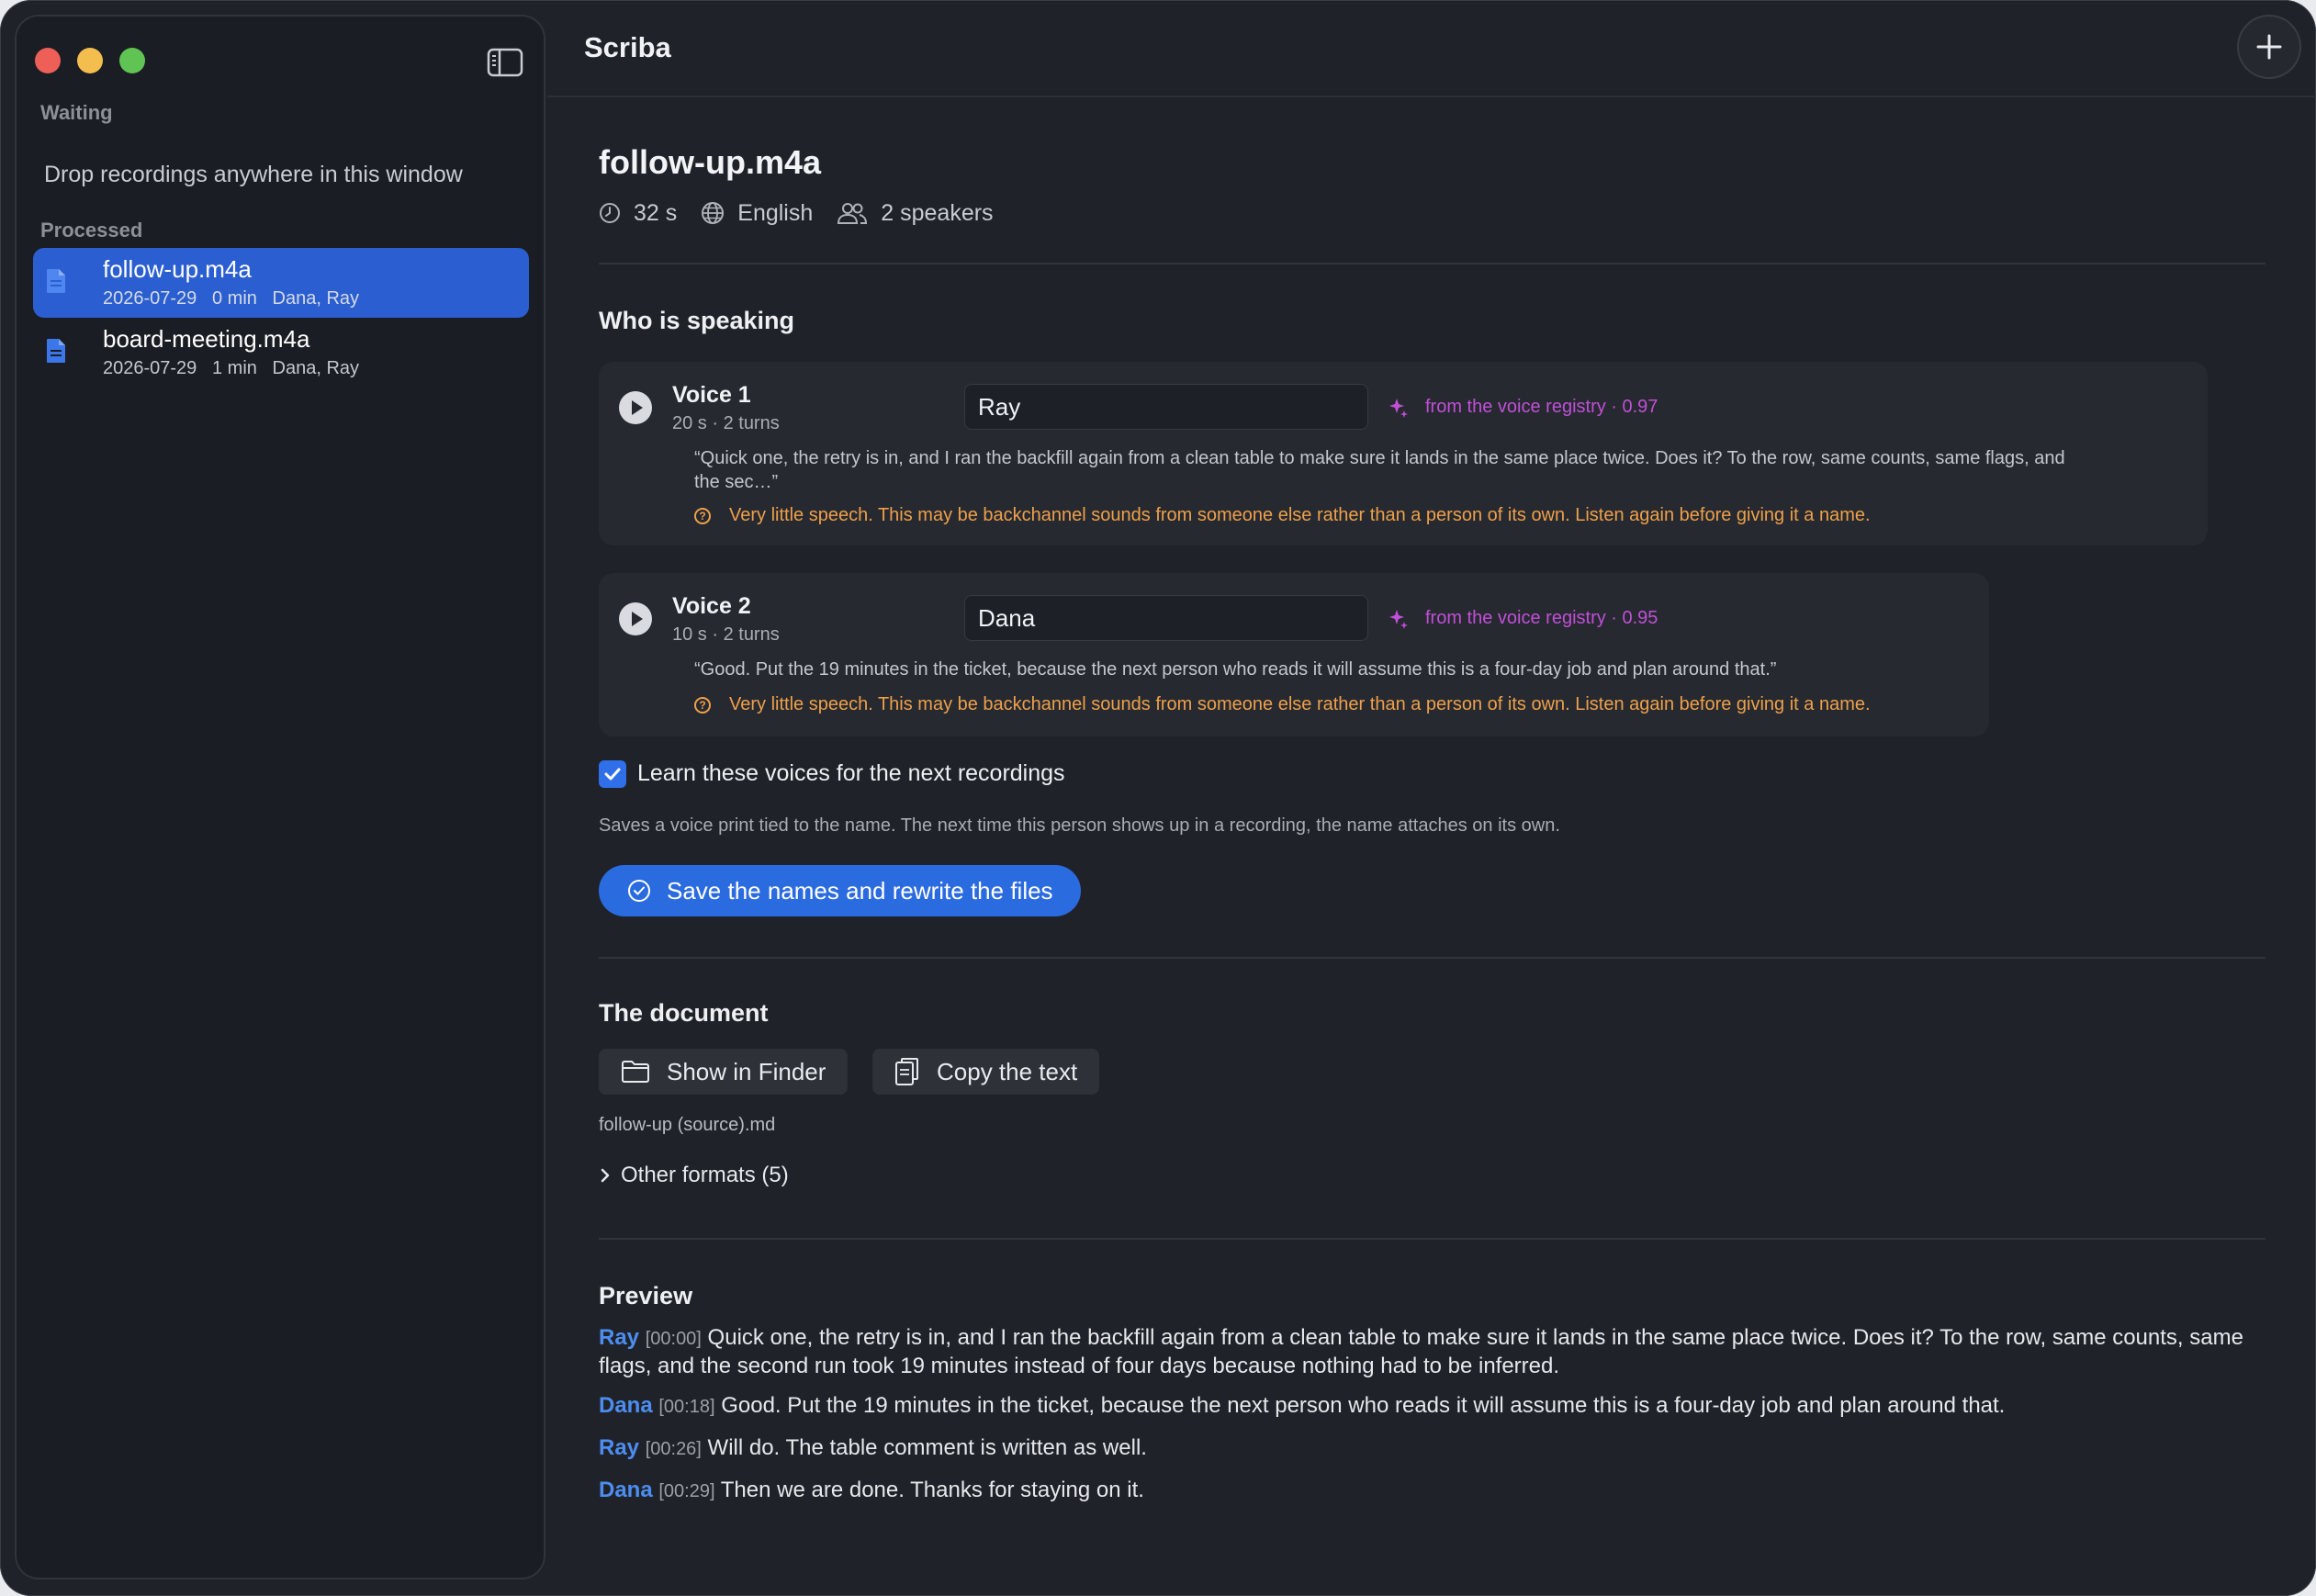 This screenshot has width=2316, height=1596. I want to click on preview-timestamp: [00:18], so click(686, 1407).